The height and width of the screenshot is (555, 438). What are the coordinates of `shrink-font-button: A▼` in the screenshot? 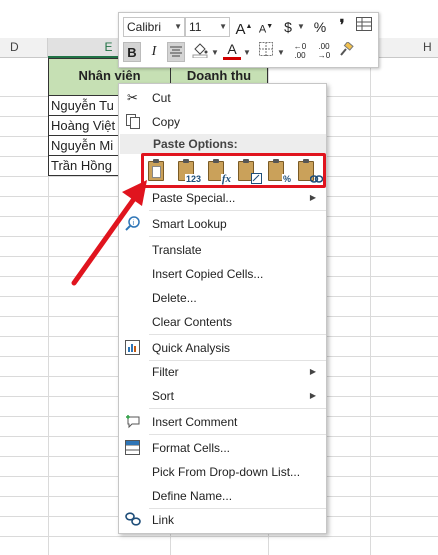 It's located at (266, 27).